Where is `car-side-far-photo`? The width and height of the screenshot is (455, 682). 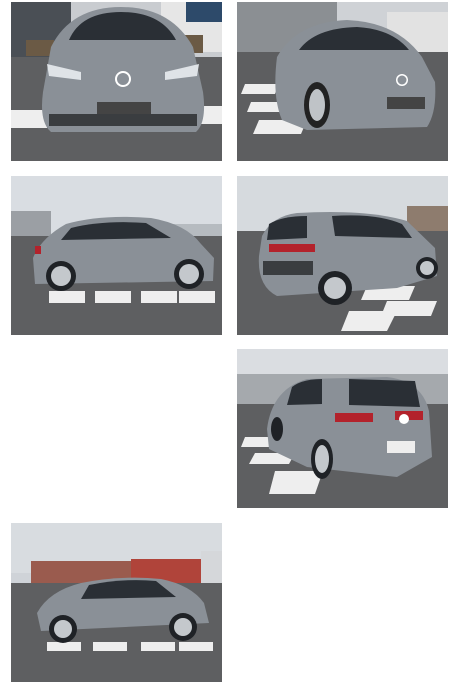
car-side-far-photo is located at coordinates (116, 602).